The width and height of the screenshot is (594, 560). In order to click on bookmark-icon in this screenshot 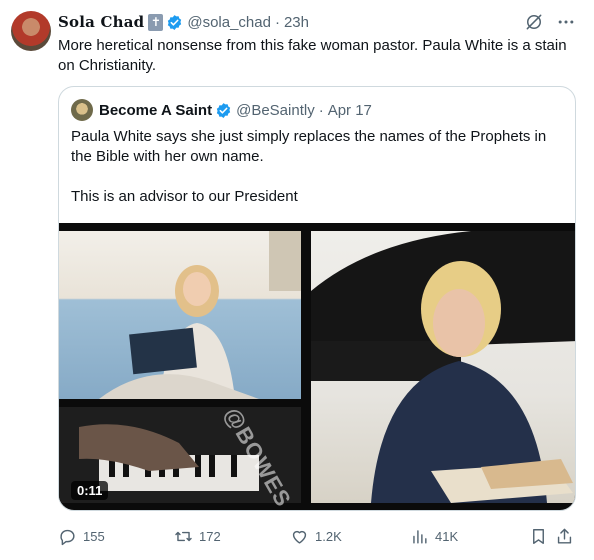, I will do `click(538, 536)`.